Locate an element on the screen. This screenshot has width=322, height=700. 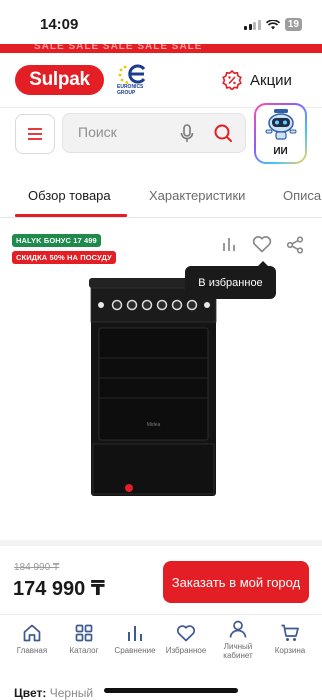
status-icons: 19 is located at coordinates (273, 24).